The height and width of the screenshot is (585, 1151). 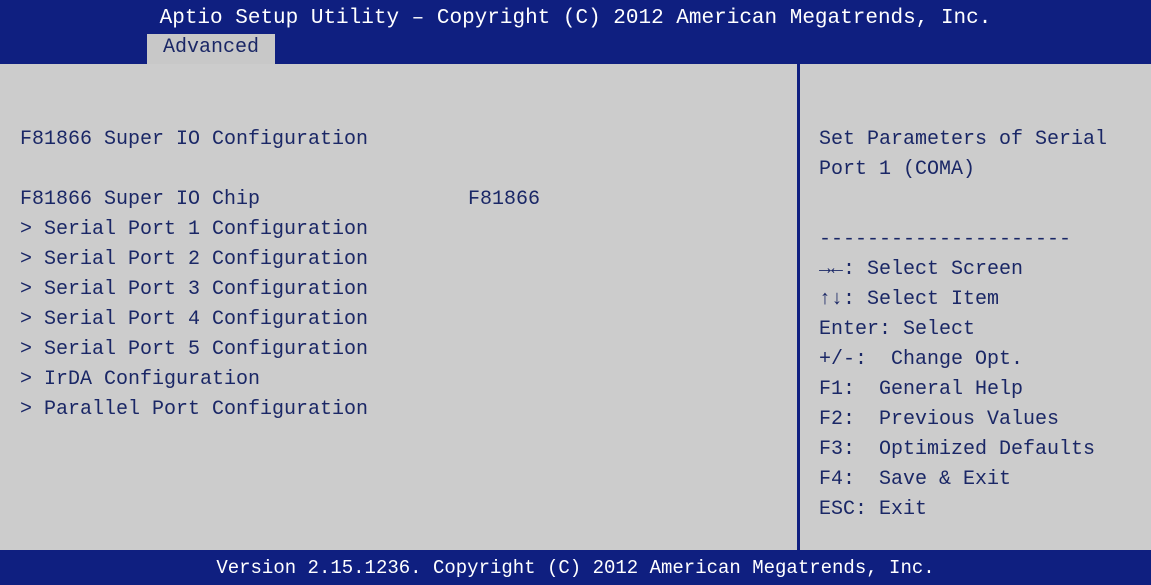 What do you see at coordinates (194, 290) in the screenshot?
I see `menu-item-serial-port-3: > Serial Port 3 Configuration` at bounding box center [194, 290].